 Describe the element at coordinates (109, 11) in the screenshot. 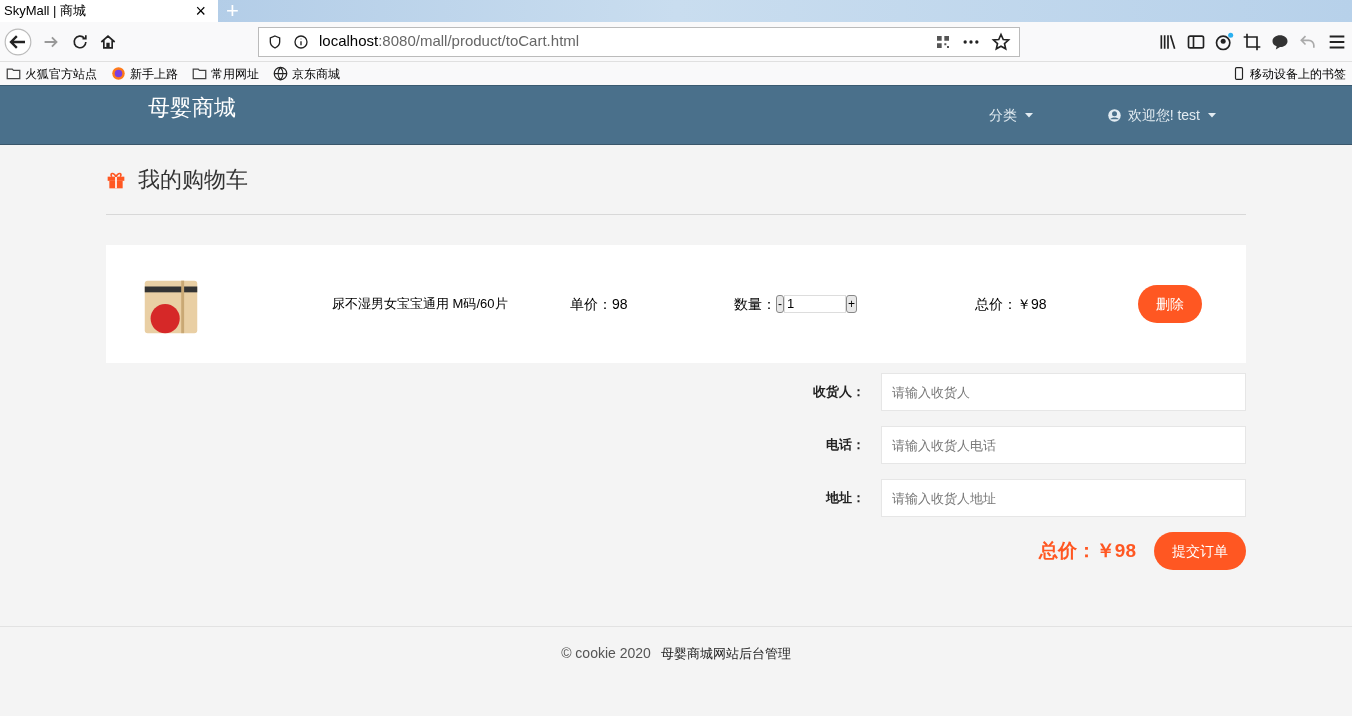

I see `browser-tab: SkyMall | 商城 ×` at that location.